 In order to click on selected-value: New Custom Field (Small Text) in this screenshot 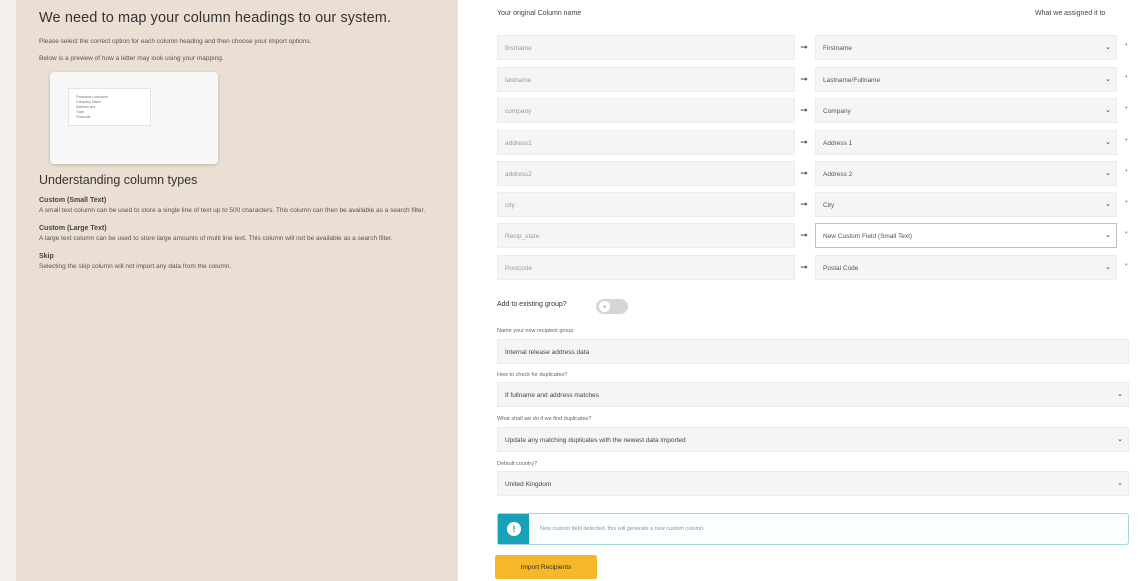, I will do `click(868, 236)`.